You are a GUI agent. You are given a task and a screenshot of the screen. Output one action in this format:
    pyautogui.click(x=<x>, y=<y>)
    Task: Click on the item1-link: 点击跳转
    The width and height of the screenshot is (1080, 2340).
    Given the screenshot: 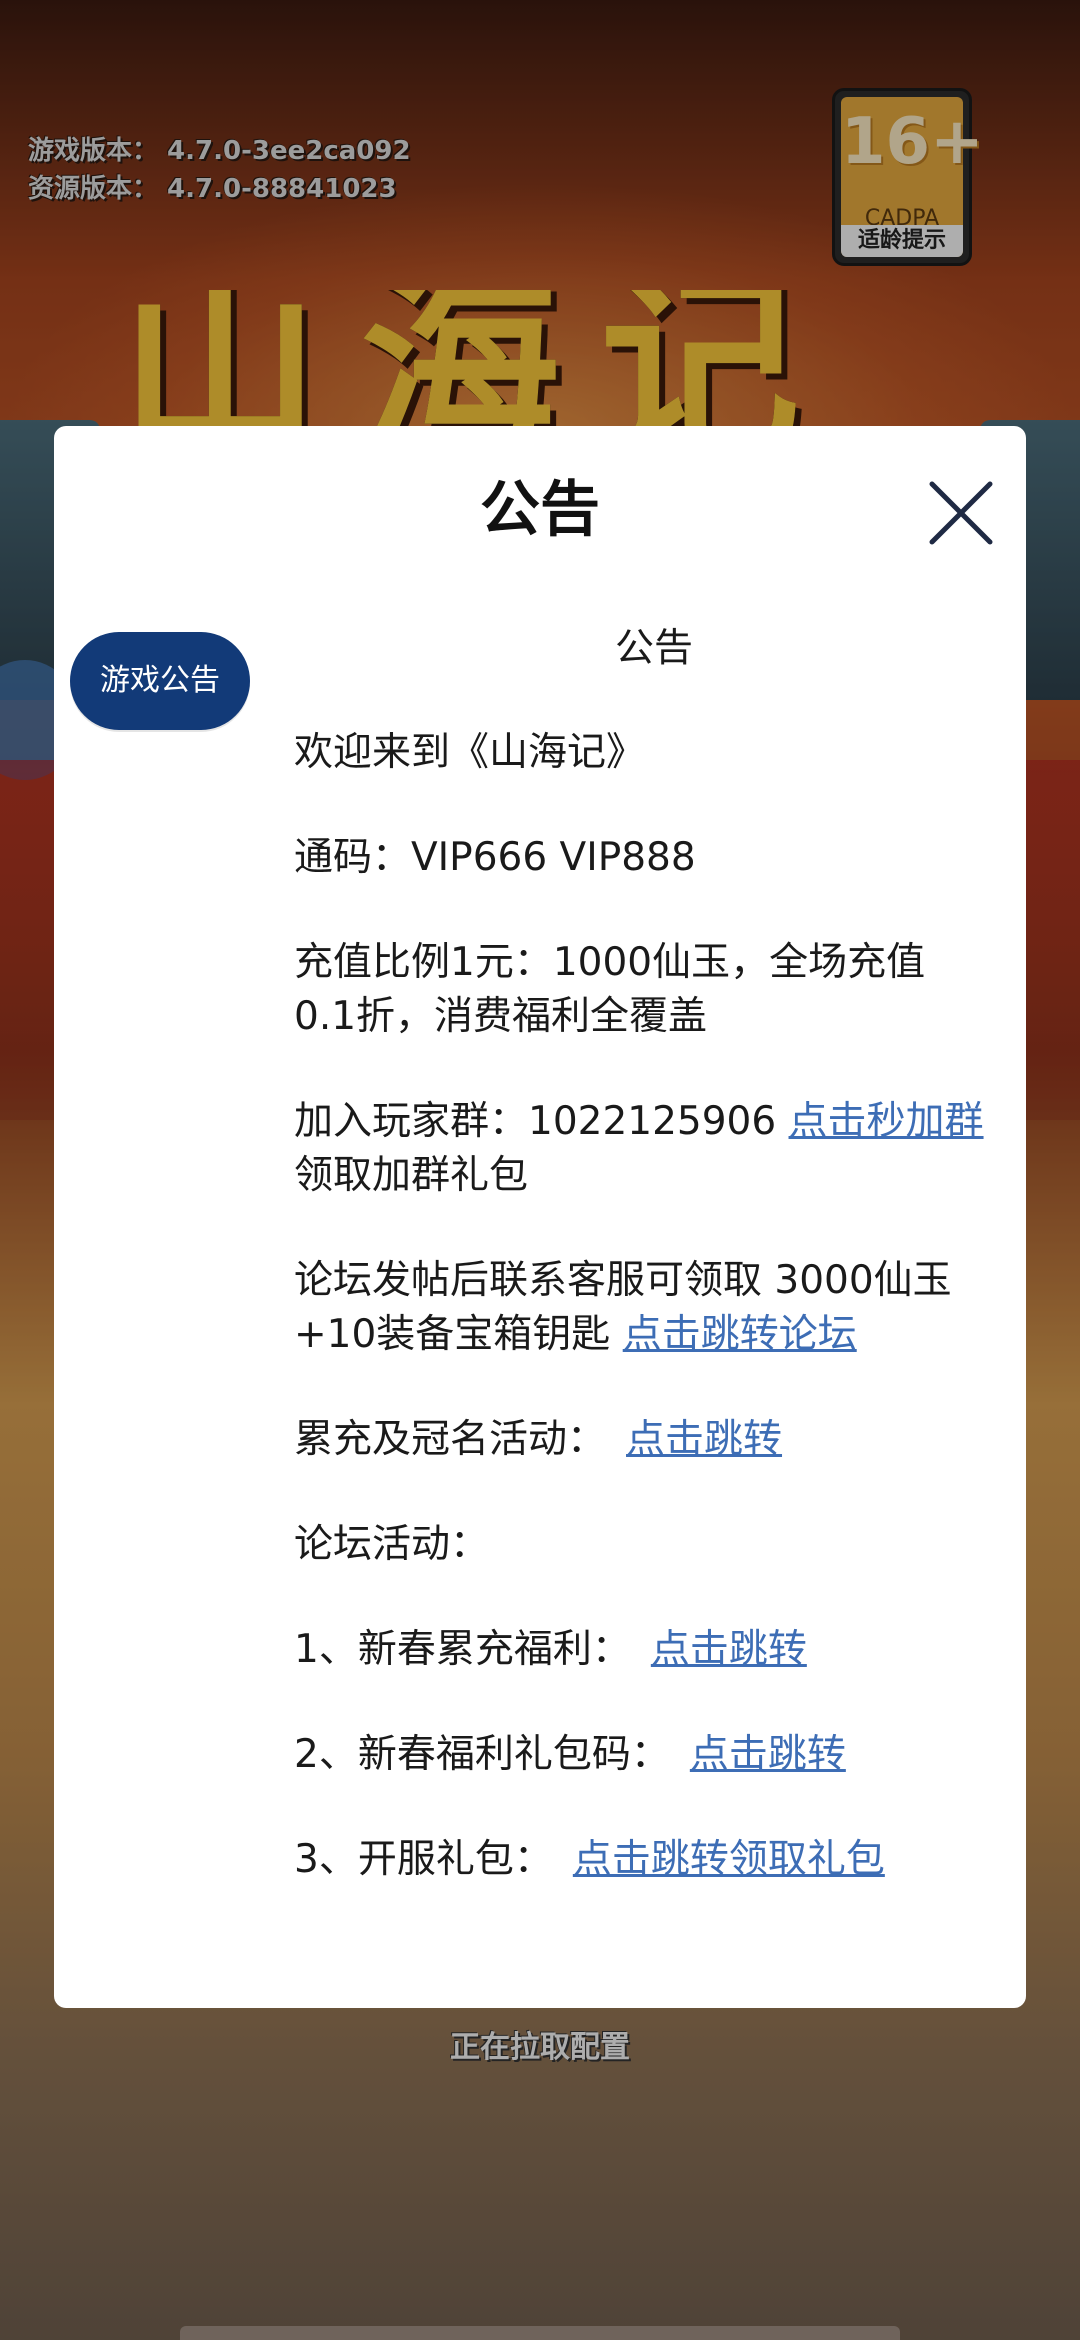 What is the action you would take?
    pyautogui.click(x=729, y=1649)
    